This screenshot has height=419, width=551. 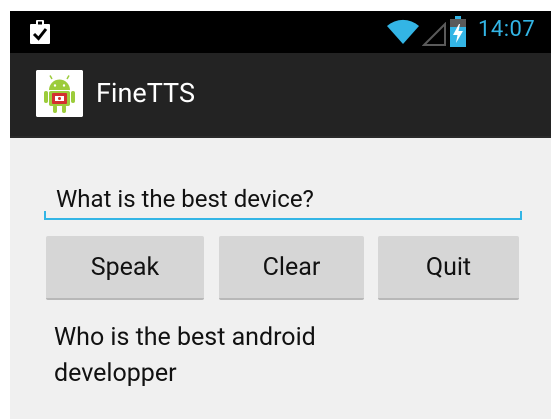 I want to click on input-underline-right-tick, so click(x=521, y=215).